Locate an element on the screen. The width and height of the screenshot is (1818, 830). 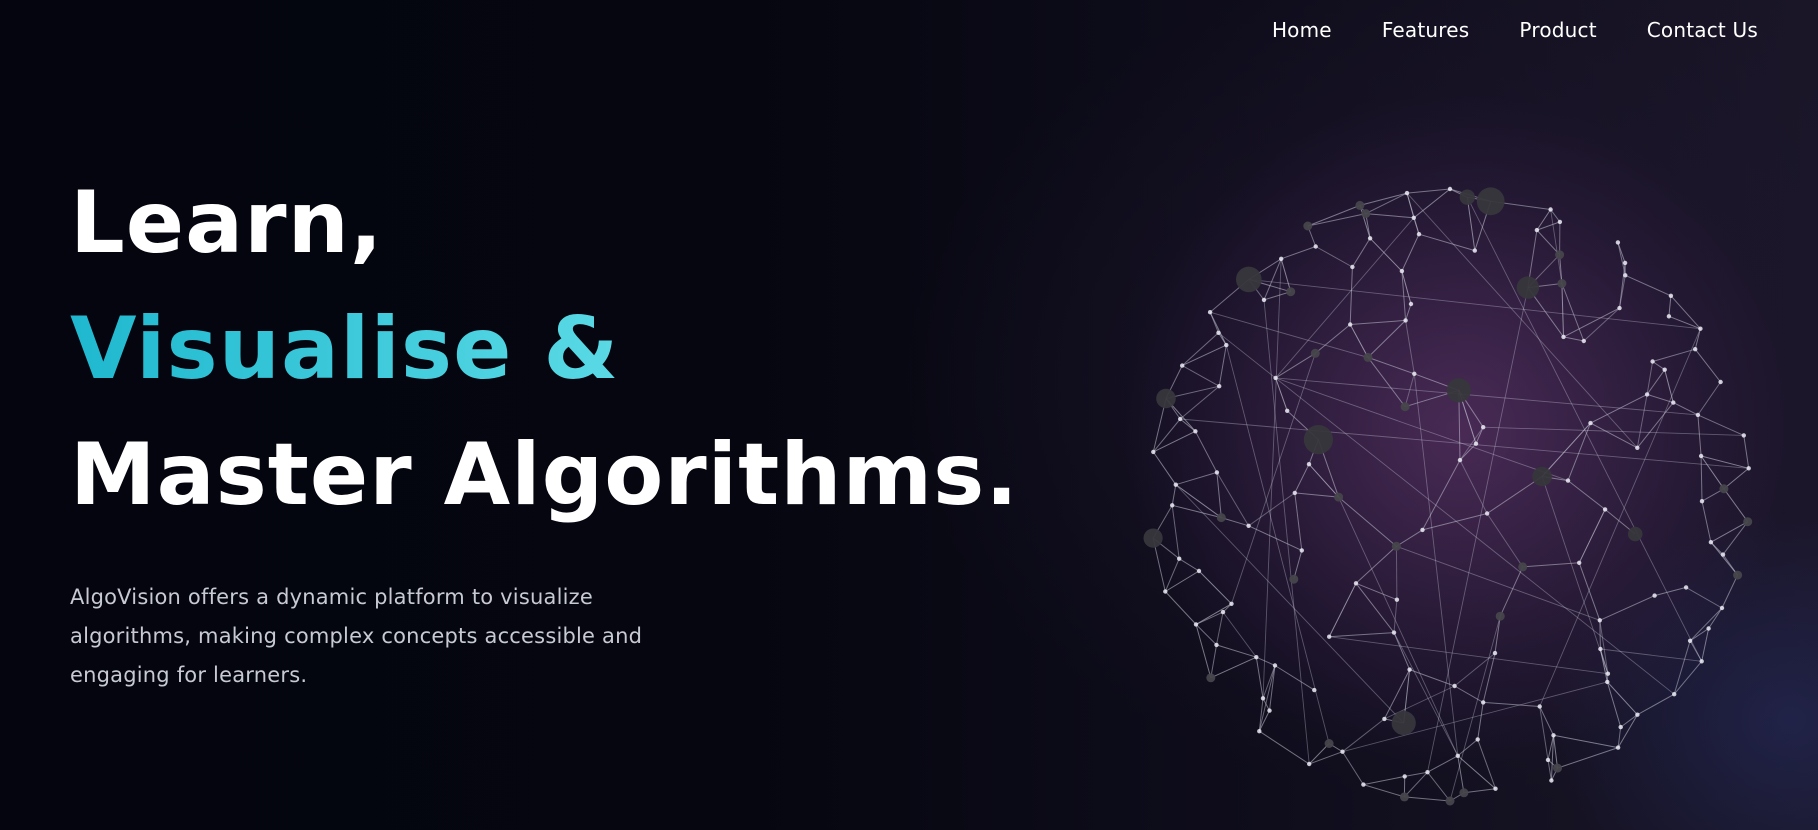
top-nav: Home Features Product Contact Us is located at coordinates (1515, 30).